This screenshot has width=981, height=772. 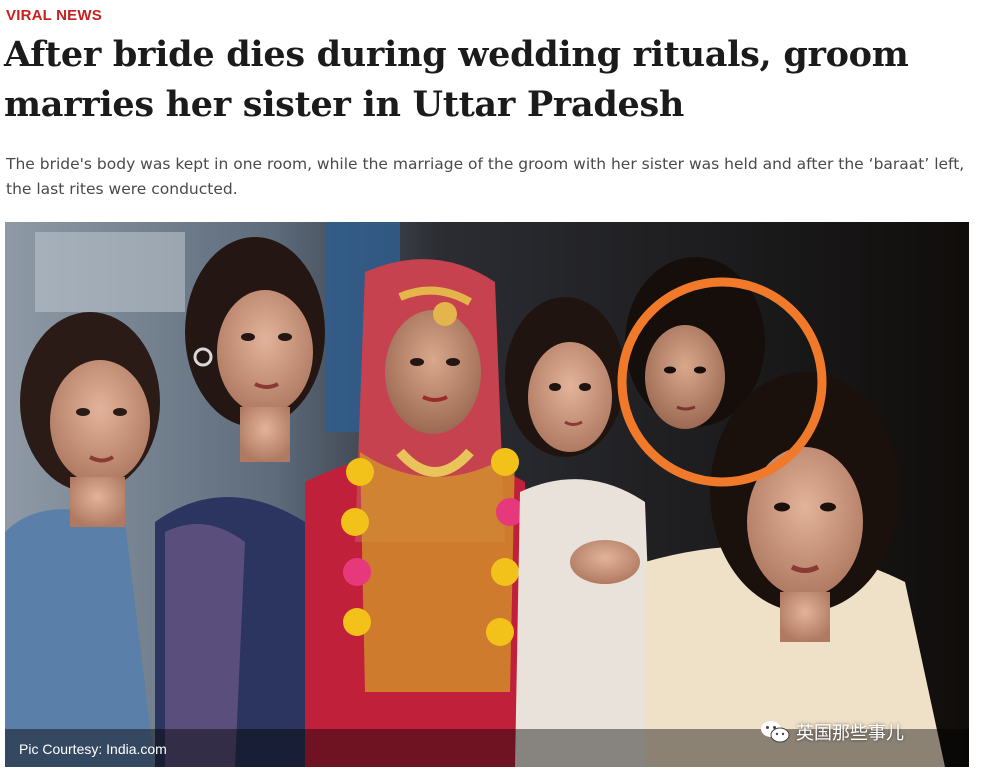 I want to click on watermark: 英国那些事儿, so click(x=832, y=732).